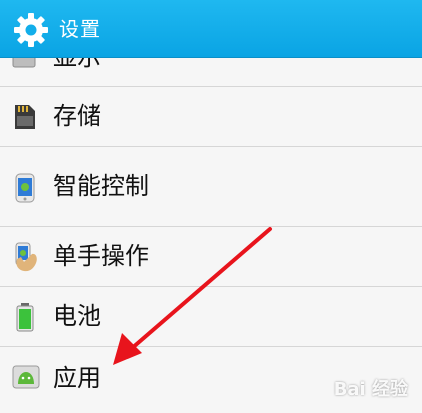 Image resolution: width=422 pixels, height=413 pixels. What do you see at coordinates (192, 296) in the screenshot?
I see `red-arrow-annotation` at bounding box center [192, 296].